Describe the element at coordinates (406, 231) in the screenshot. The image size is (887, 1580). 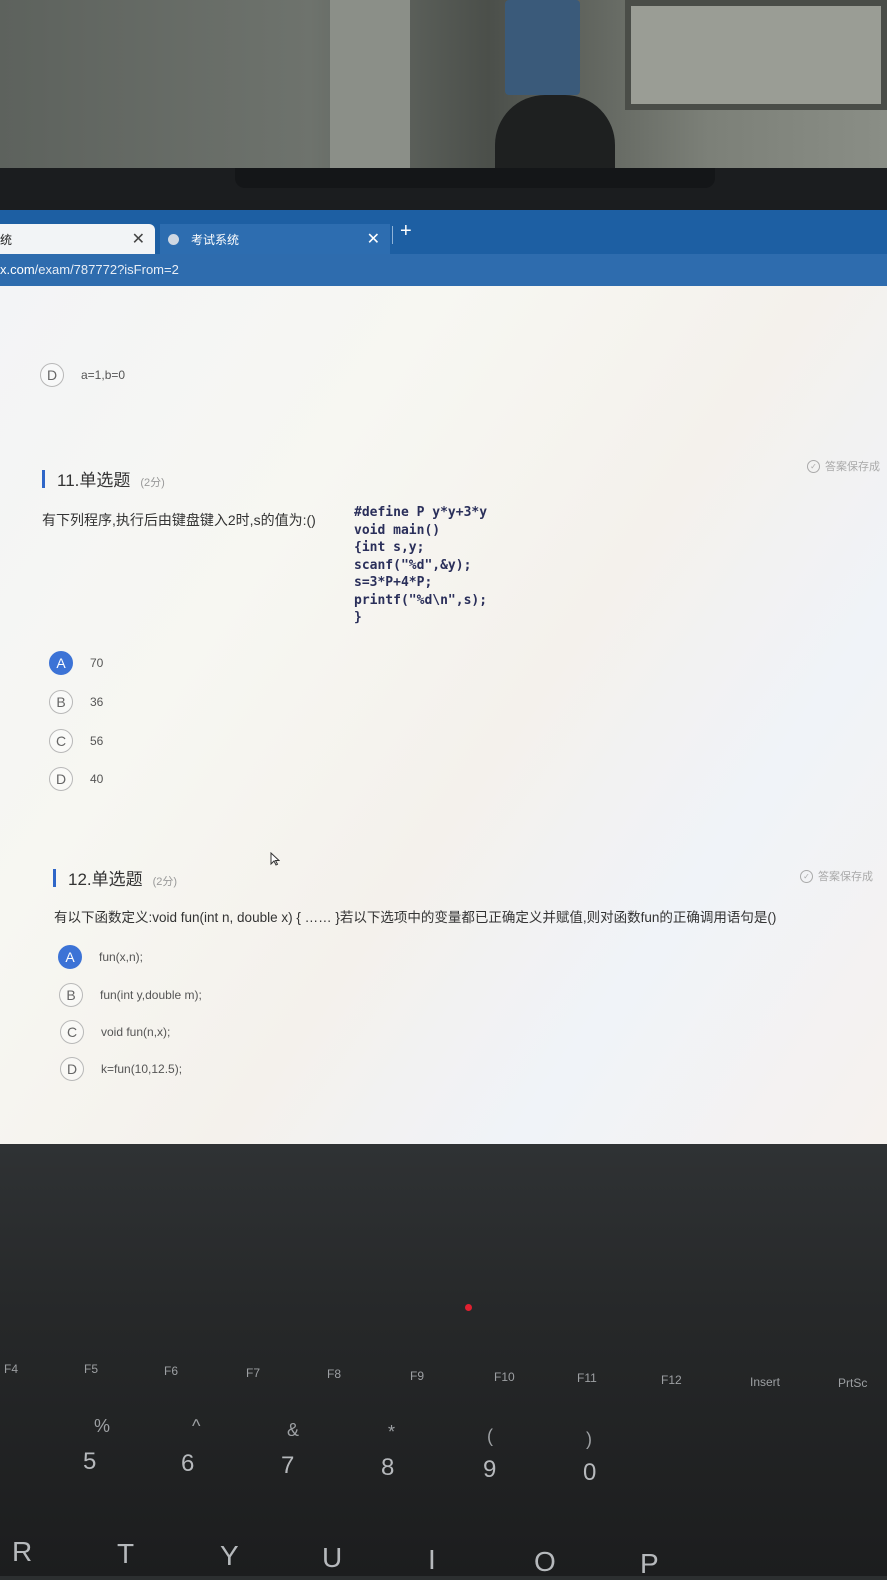
I see `new-tab-button: +` at that location.